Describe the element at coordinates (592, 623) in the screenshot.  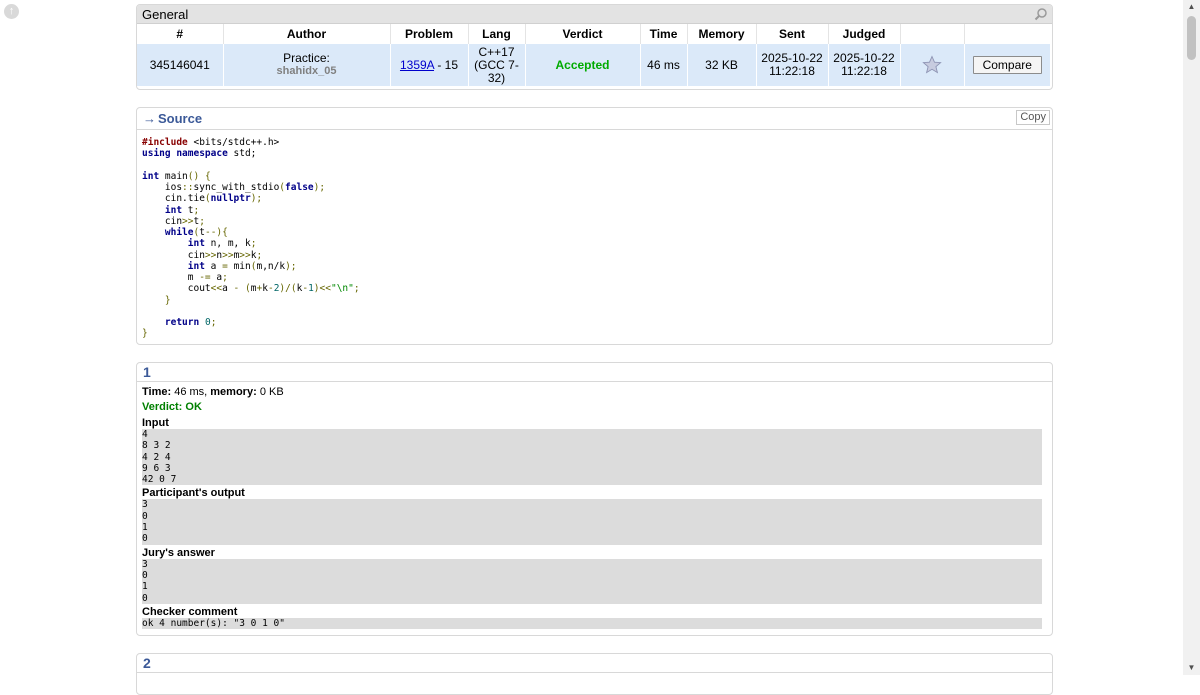
I see `checker-data: ok 4 number(s): "3 0 1 0"` at that location.